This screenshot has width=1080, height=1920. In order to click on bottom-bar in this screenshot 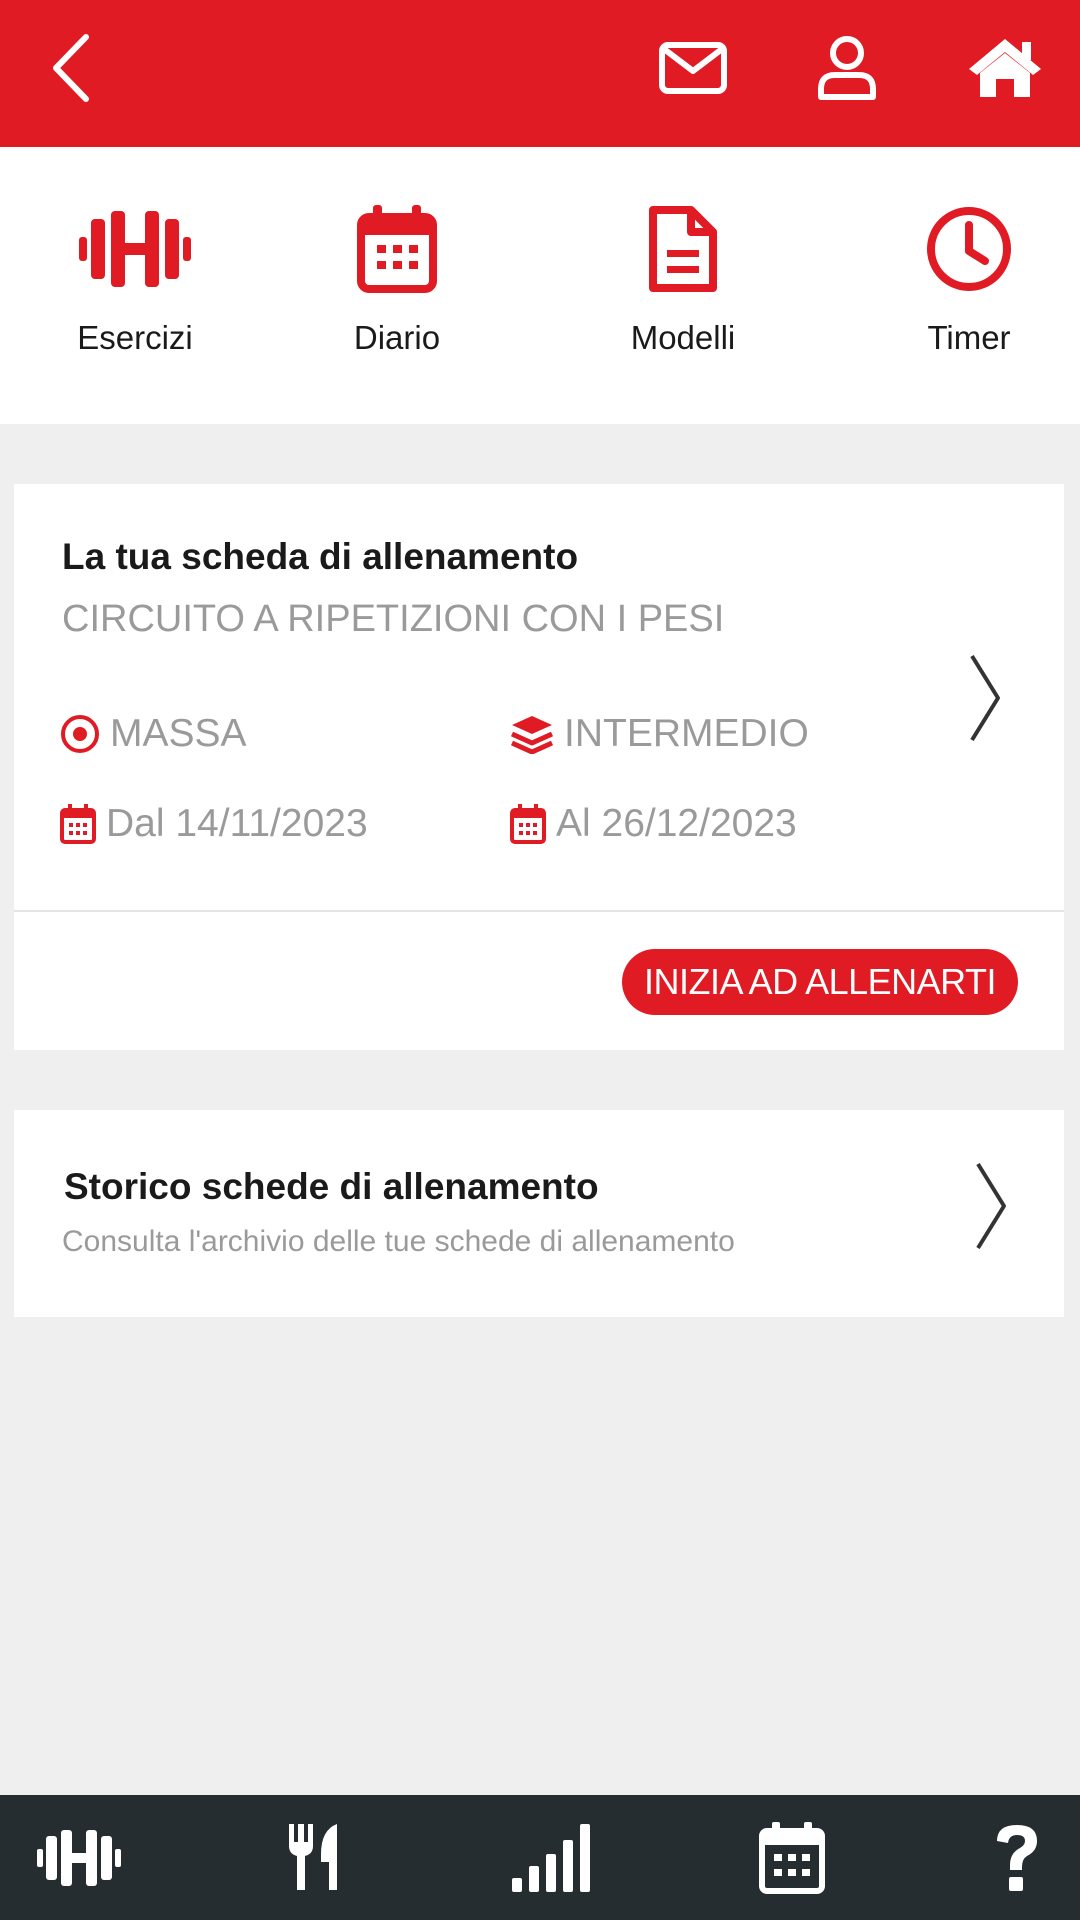, I will do `click(540, 1857)`.